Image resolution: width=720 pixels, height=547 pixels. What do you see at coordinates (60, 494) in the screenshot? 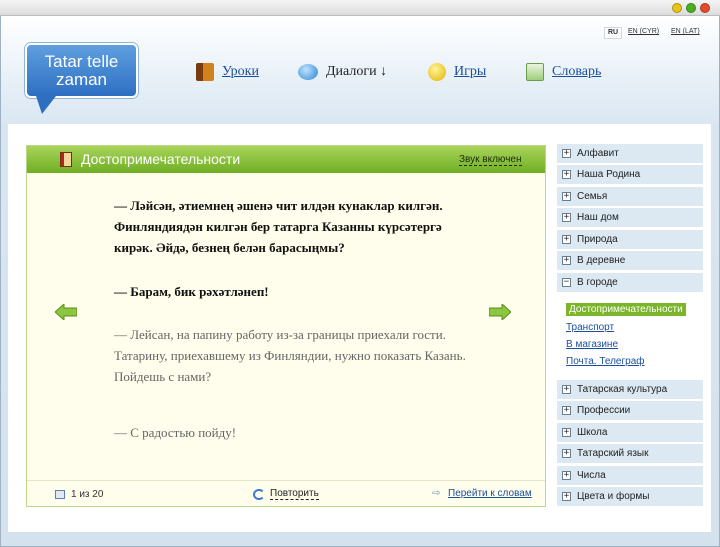
I see `open-book-icon` at bounding box center [60, 494].